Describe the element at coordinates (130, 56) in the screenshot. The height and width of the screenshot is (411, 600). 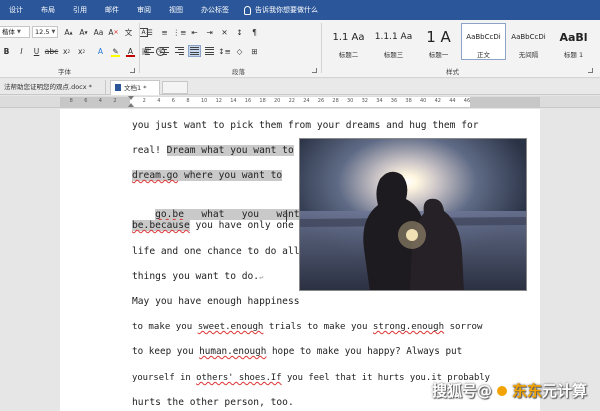
I see `font-color-swatch` at that location.